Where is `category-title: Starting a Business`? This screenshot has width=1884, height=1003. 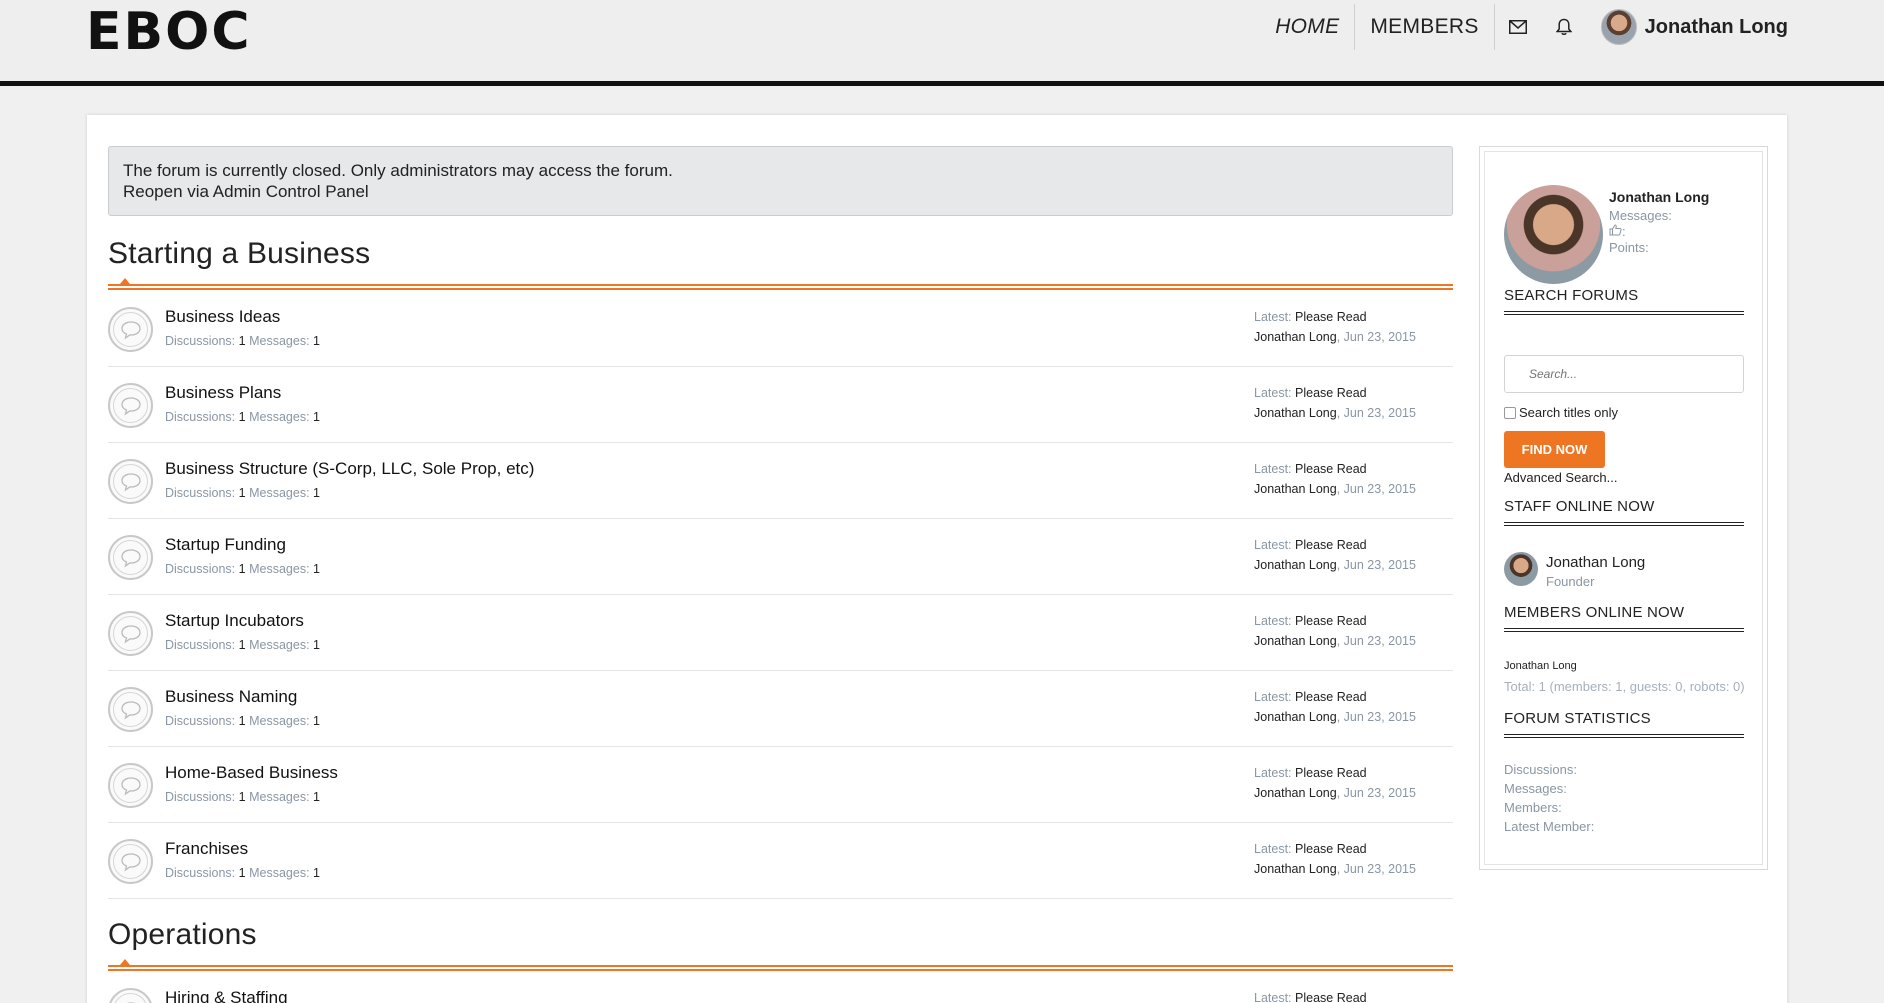
category-title: Starting a Business is located at coordinates (239, 254).